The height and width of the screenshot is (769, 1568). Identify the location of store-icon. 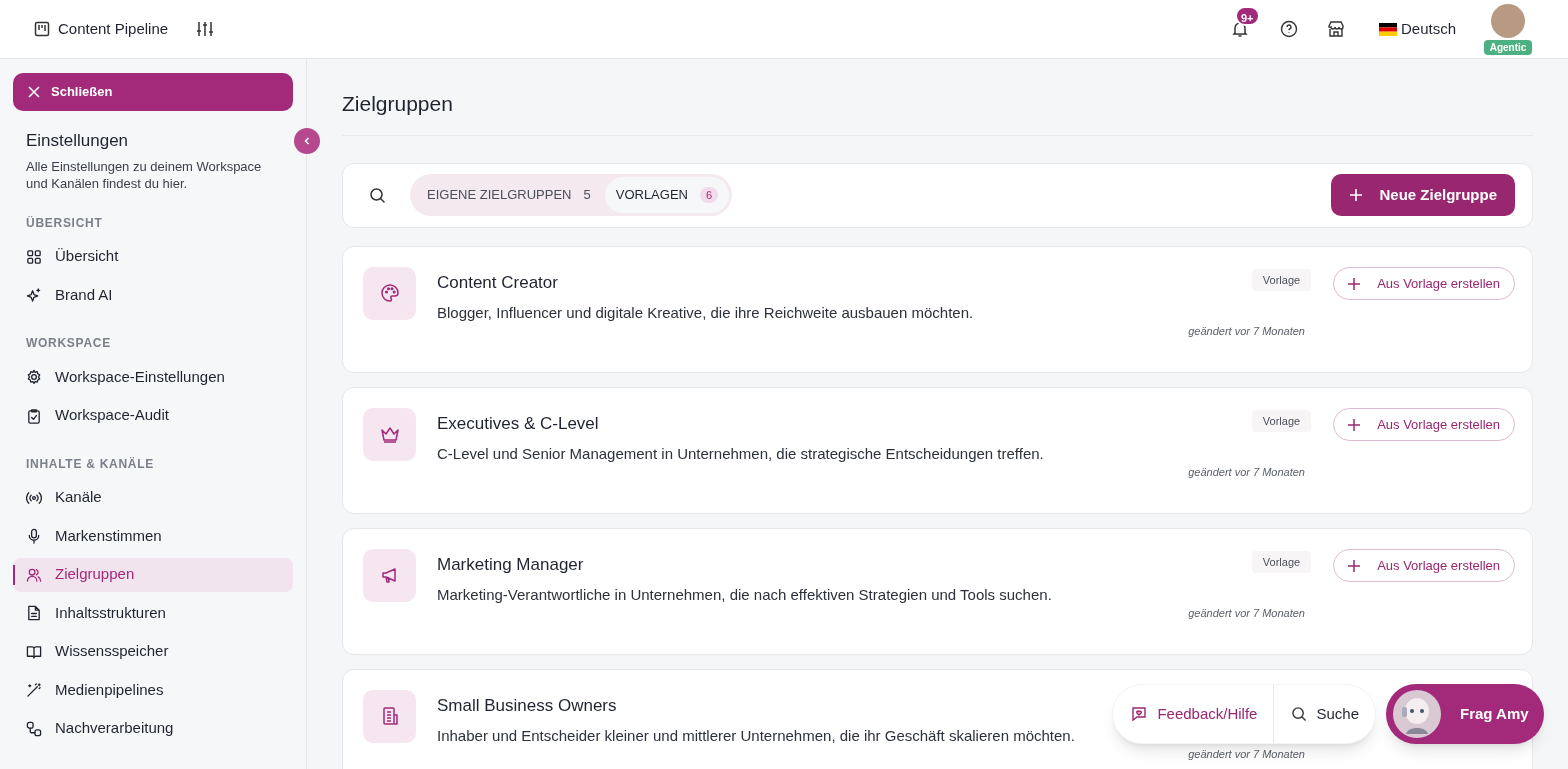
(1335, 29).